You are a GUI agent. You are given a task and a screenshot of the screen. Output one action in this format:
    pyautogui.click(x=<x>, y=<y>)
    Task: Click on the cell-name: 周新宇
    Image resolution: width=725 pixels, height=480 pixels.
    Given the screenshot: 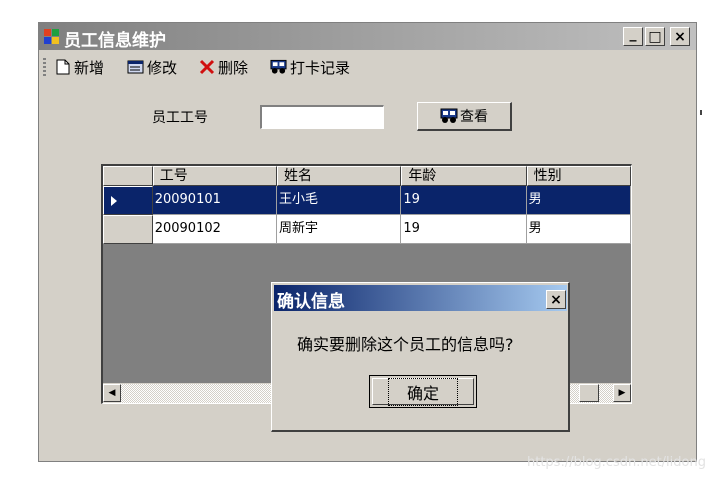 What is the action you would take?
    pyautogui.click(x=339, y=229)
    